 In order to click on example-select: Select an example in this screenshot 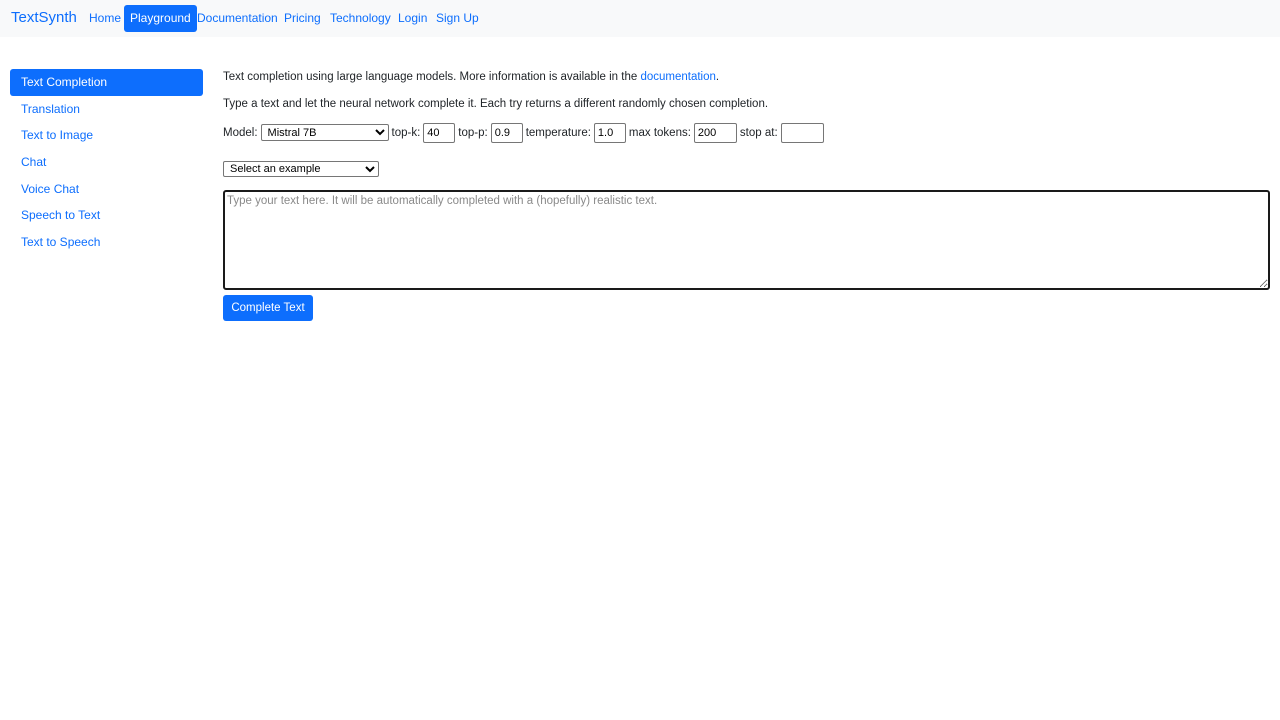, I will do `click(301, 169)`.